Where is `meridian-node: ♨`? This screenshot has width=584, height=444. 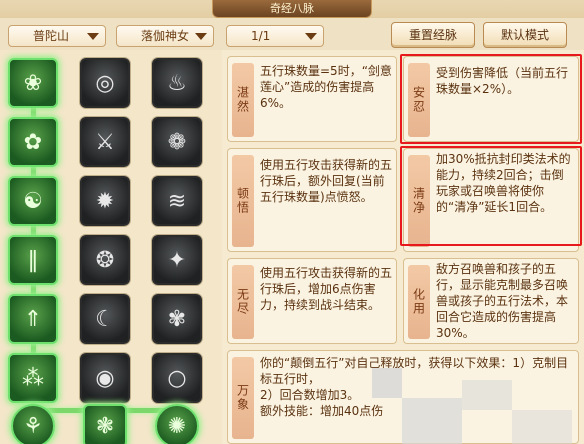 meridian-node: ♨ is located at coordinates (177, 83).